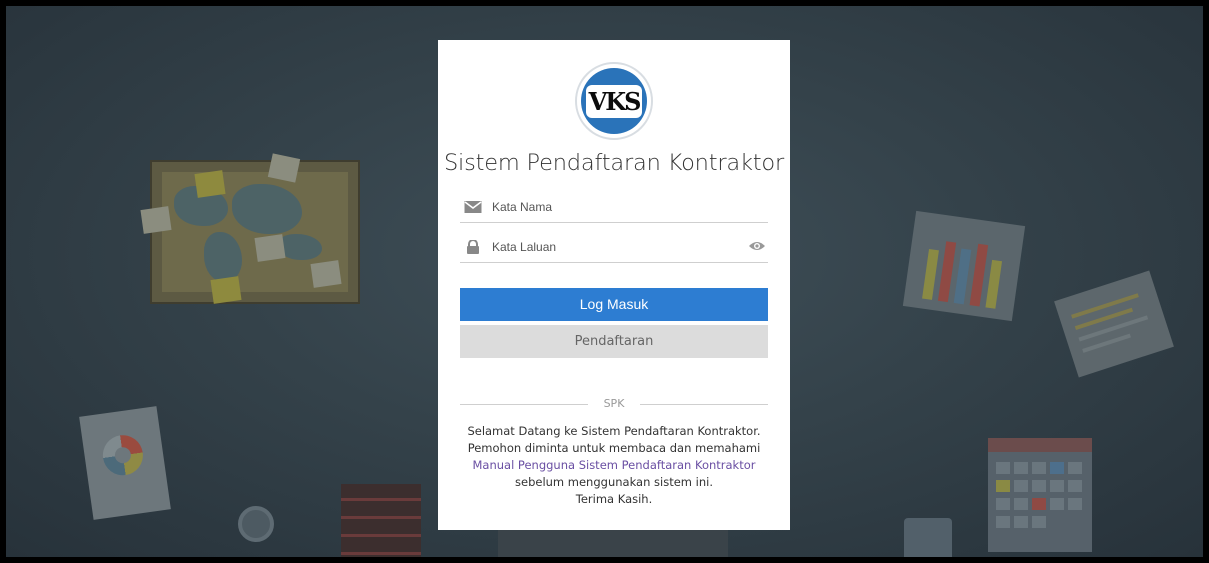 This screenshot has height=563, width=1209. I want to click on logo-text: VKS, so click(614, 101).